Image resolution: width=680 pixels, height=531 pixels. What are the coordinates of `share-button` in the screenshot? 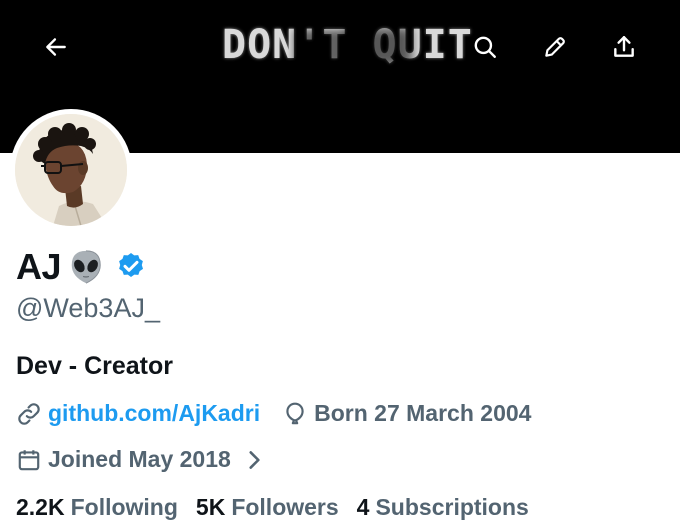 It's located at (624, 47).